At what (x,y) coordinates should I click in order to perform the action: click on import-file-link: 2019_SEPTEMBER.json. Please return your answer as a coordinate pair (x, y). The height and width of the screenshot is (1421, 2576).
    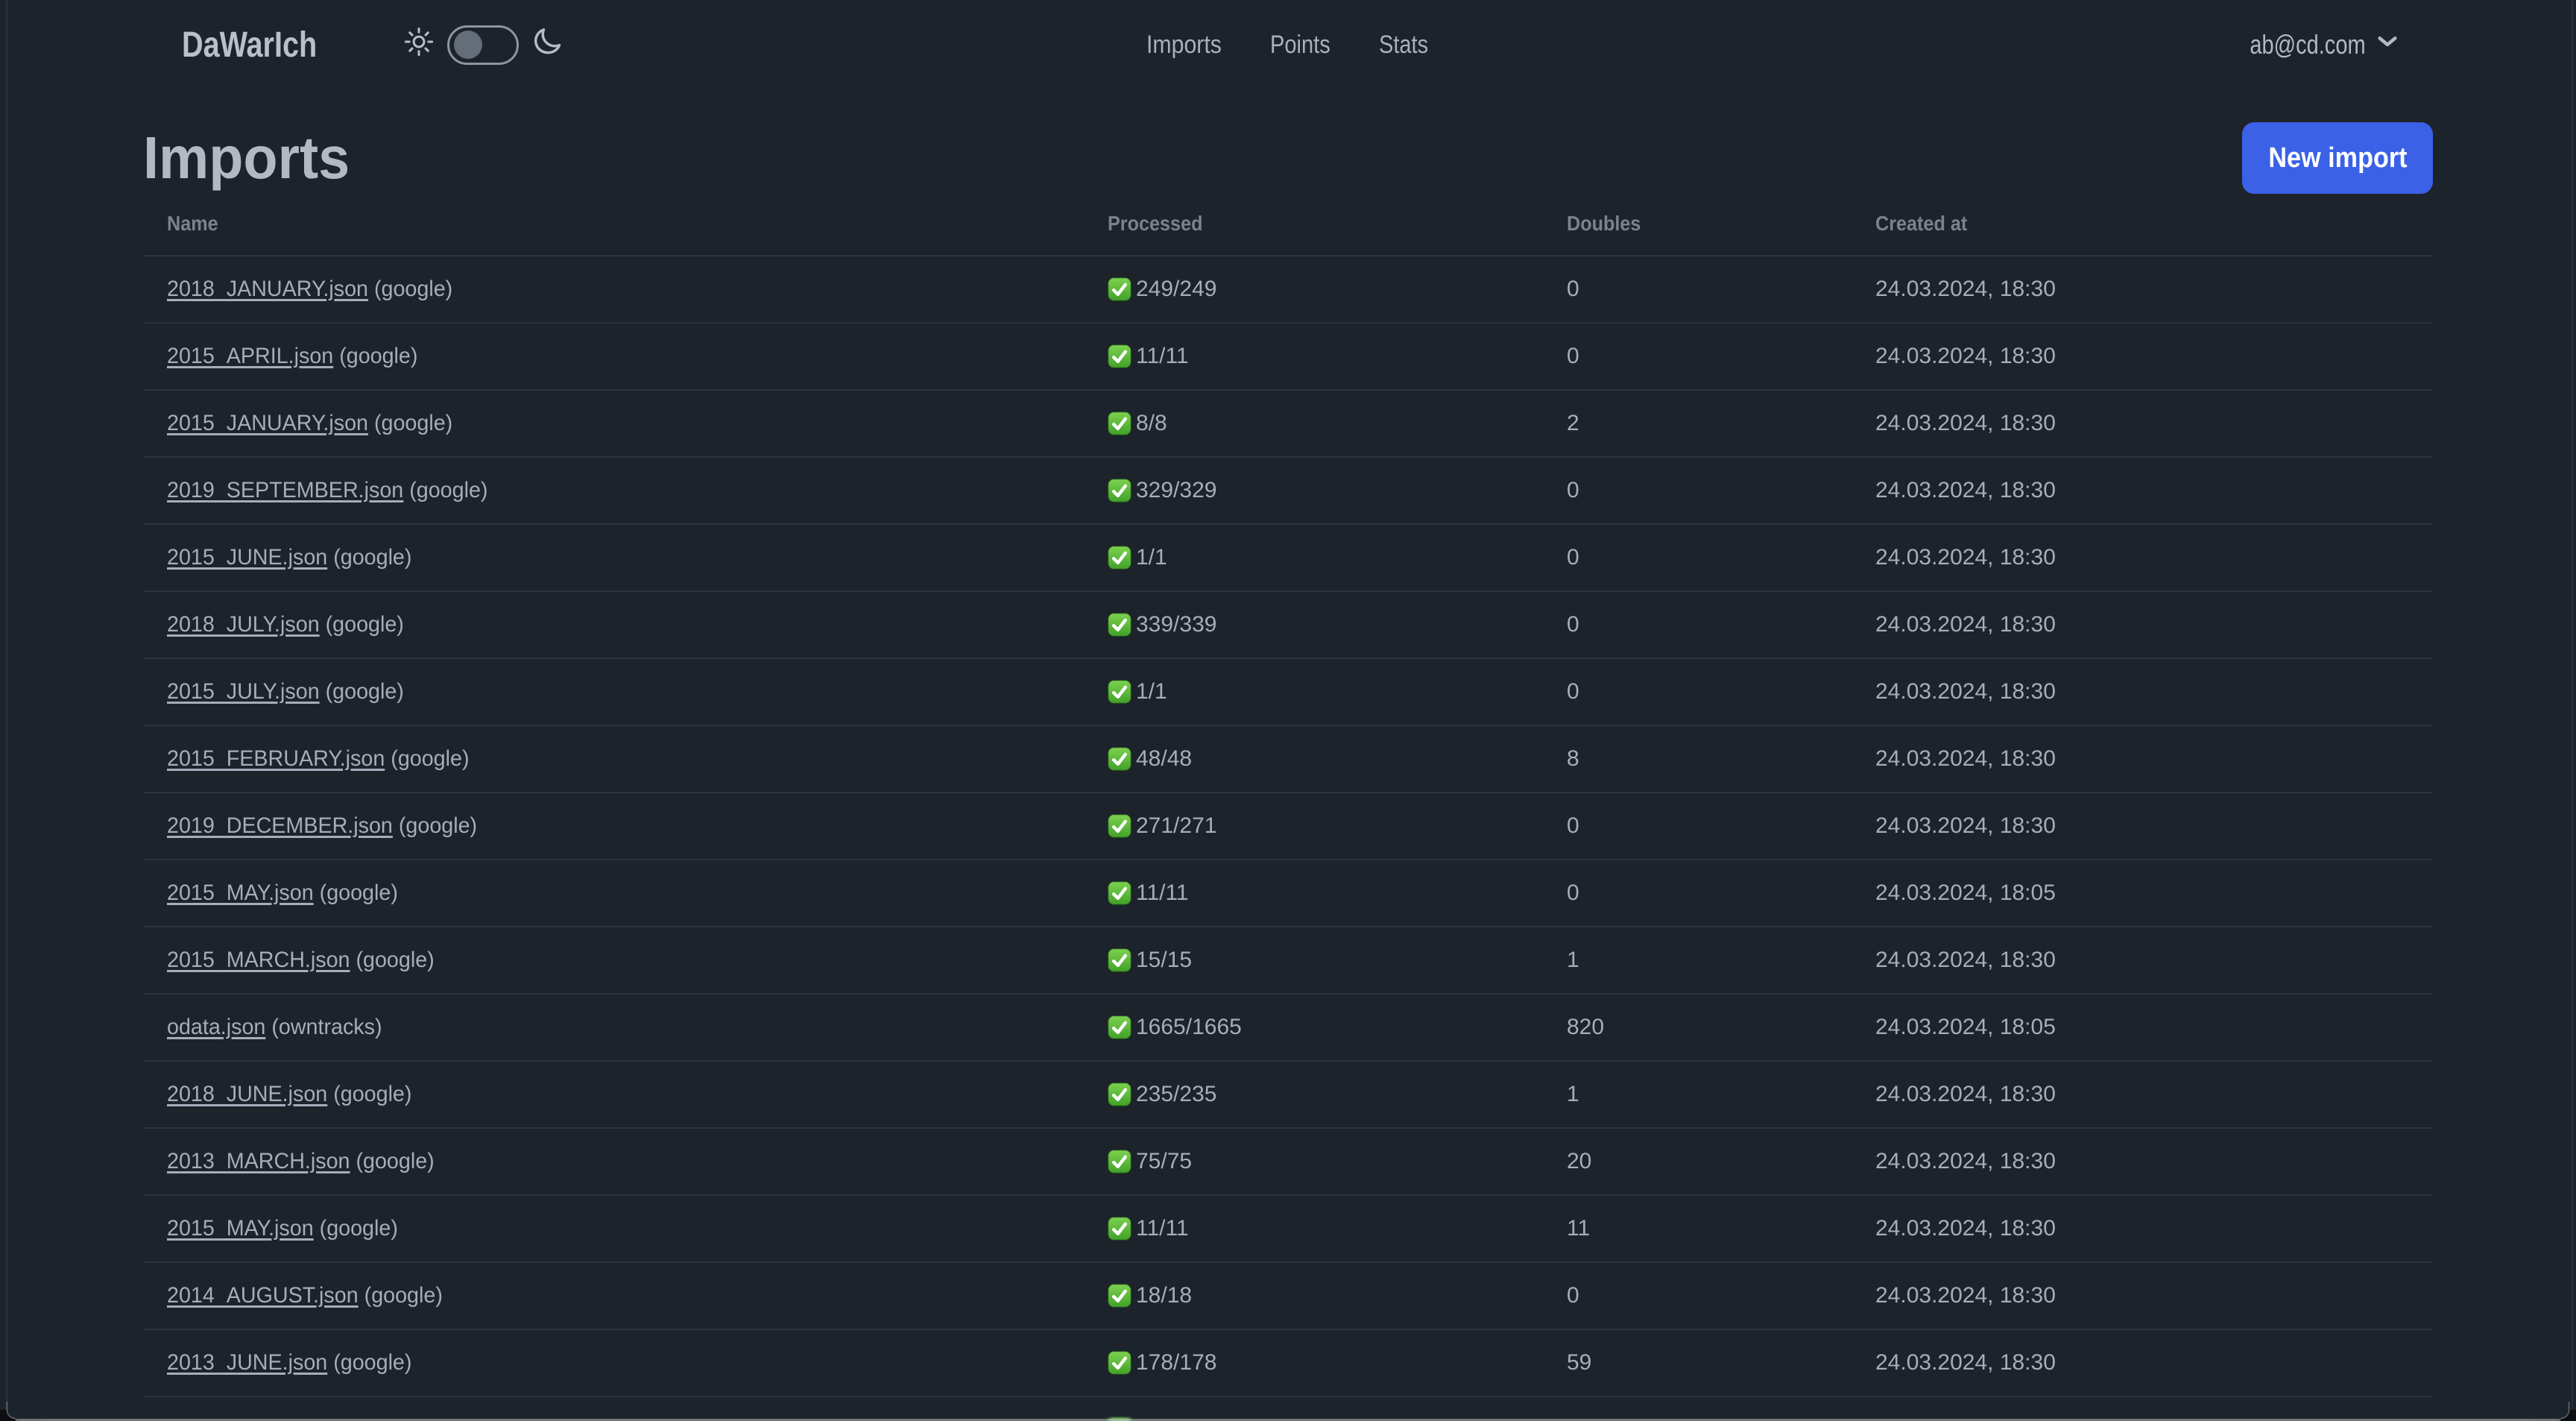
    Looking at the image, I should click on (285, 490).